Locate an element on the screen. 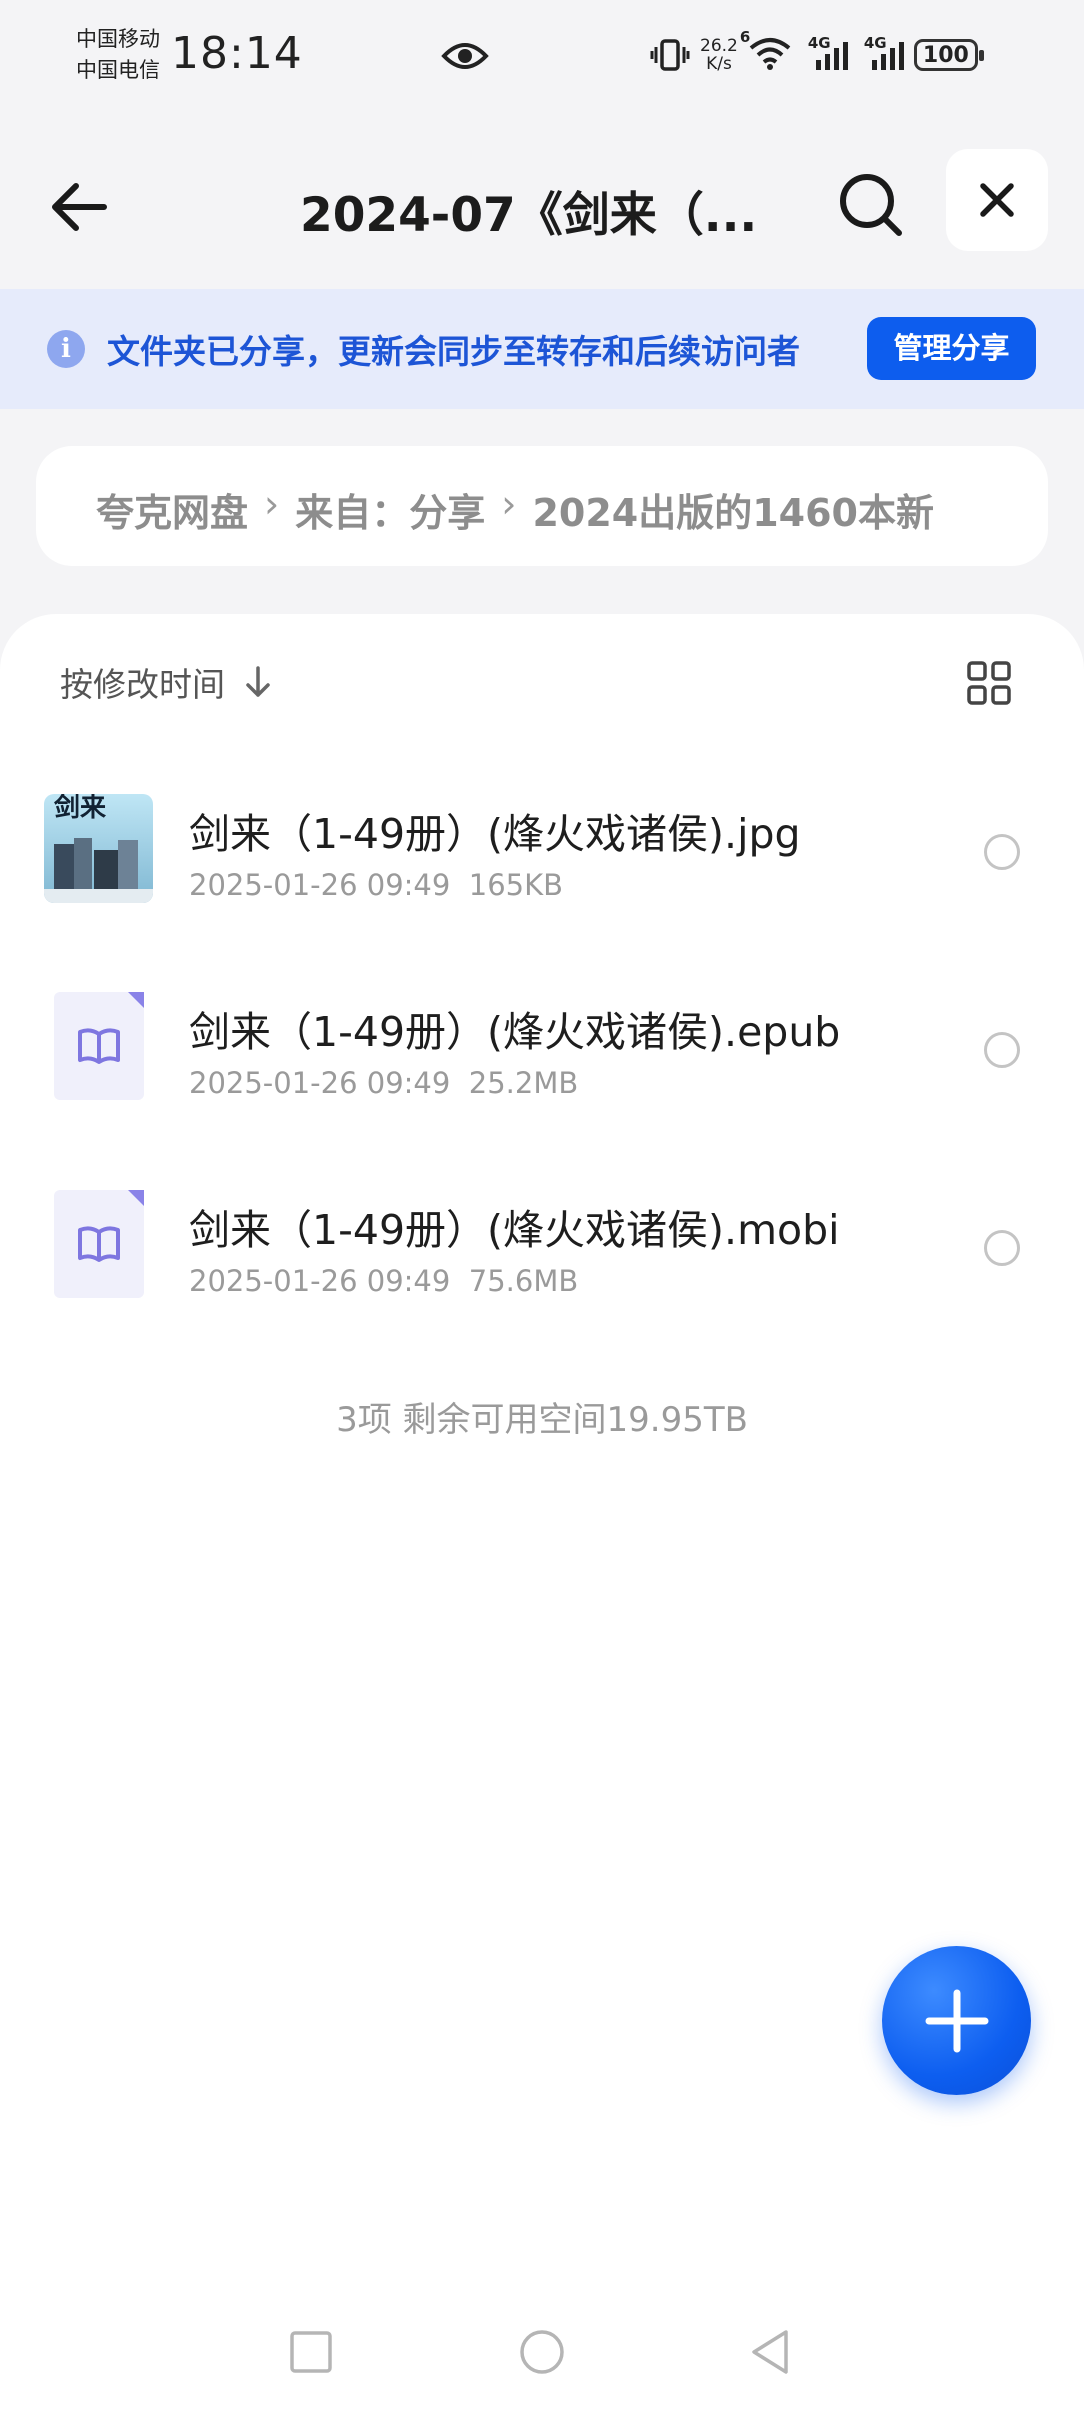 The width and height of the screenshot is (1084, 2412). file-meta: 2025-01-26 09:49 25.2MB is located at coordinates (383, 1083).